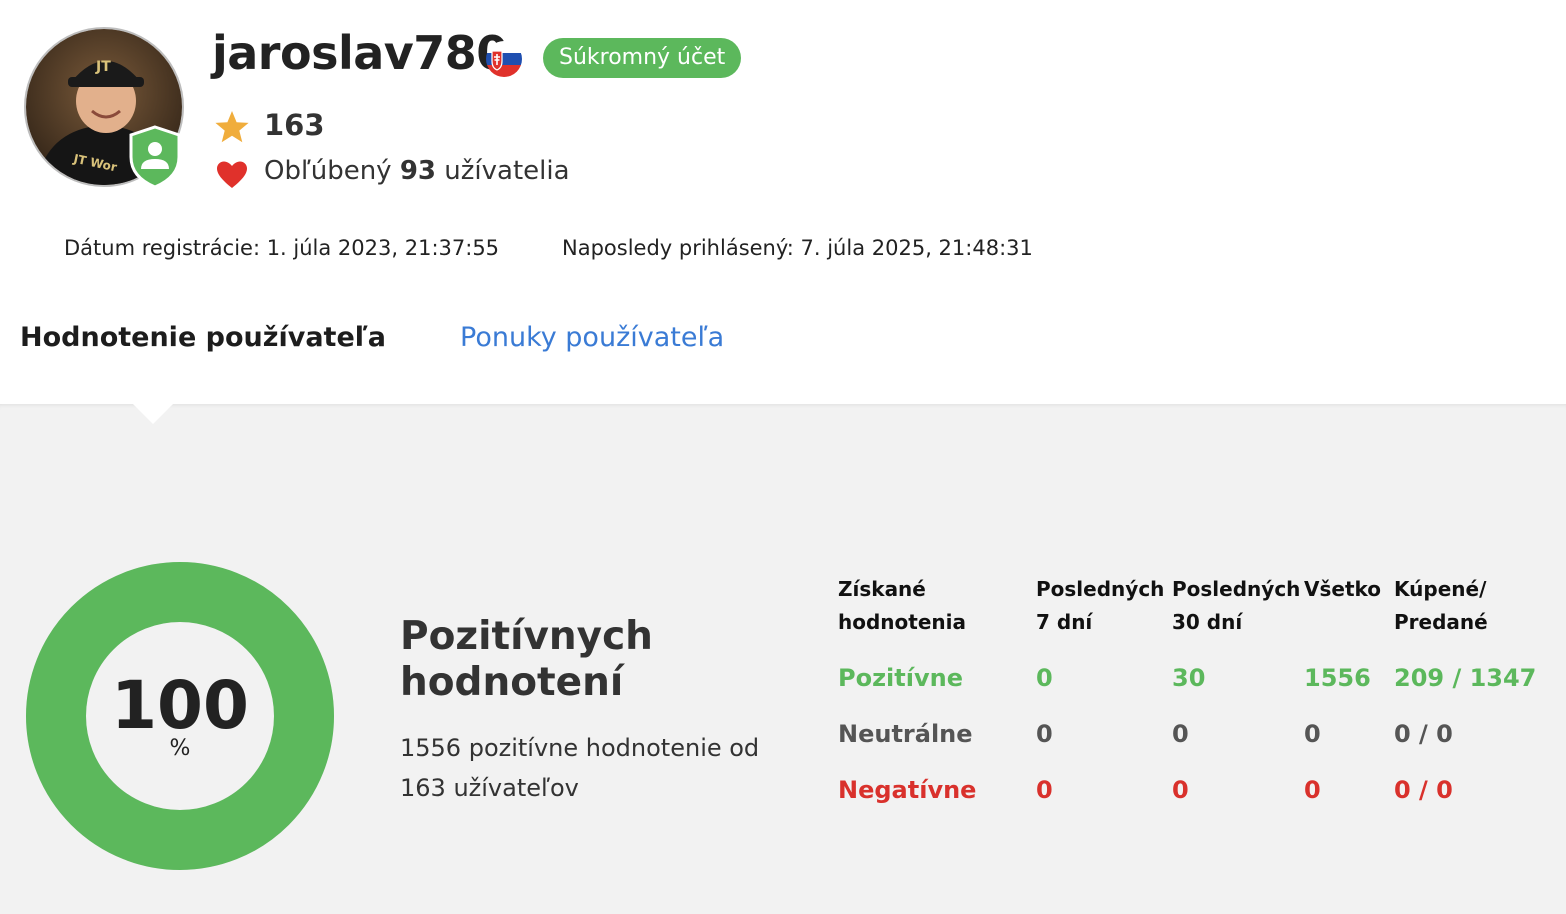  What do you see at coordinates (104, 108) in the screenshot?
I see `user-avatar: JT JT Wor` at bounding box center [104, 108].